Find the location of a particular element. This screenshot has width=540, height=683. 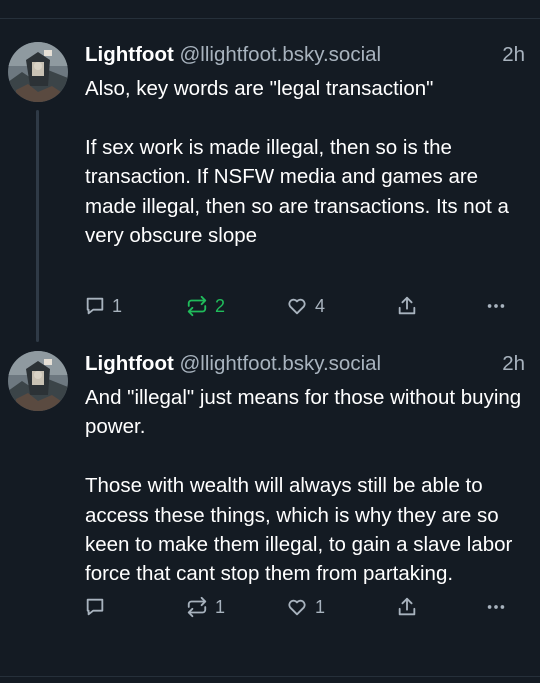

like-count: 1 is located at coordinates (320, 606).